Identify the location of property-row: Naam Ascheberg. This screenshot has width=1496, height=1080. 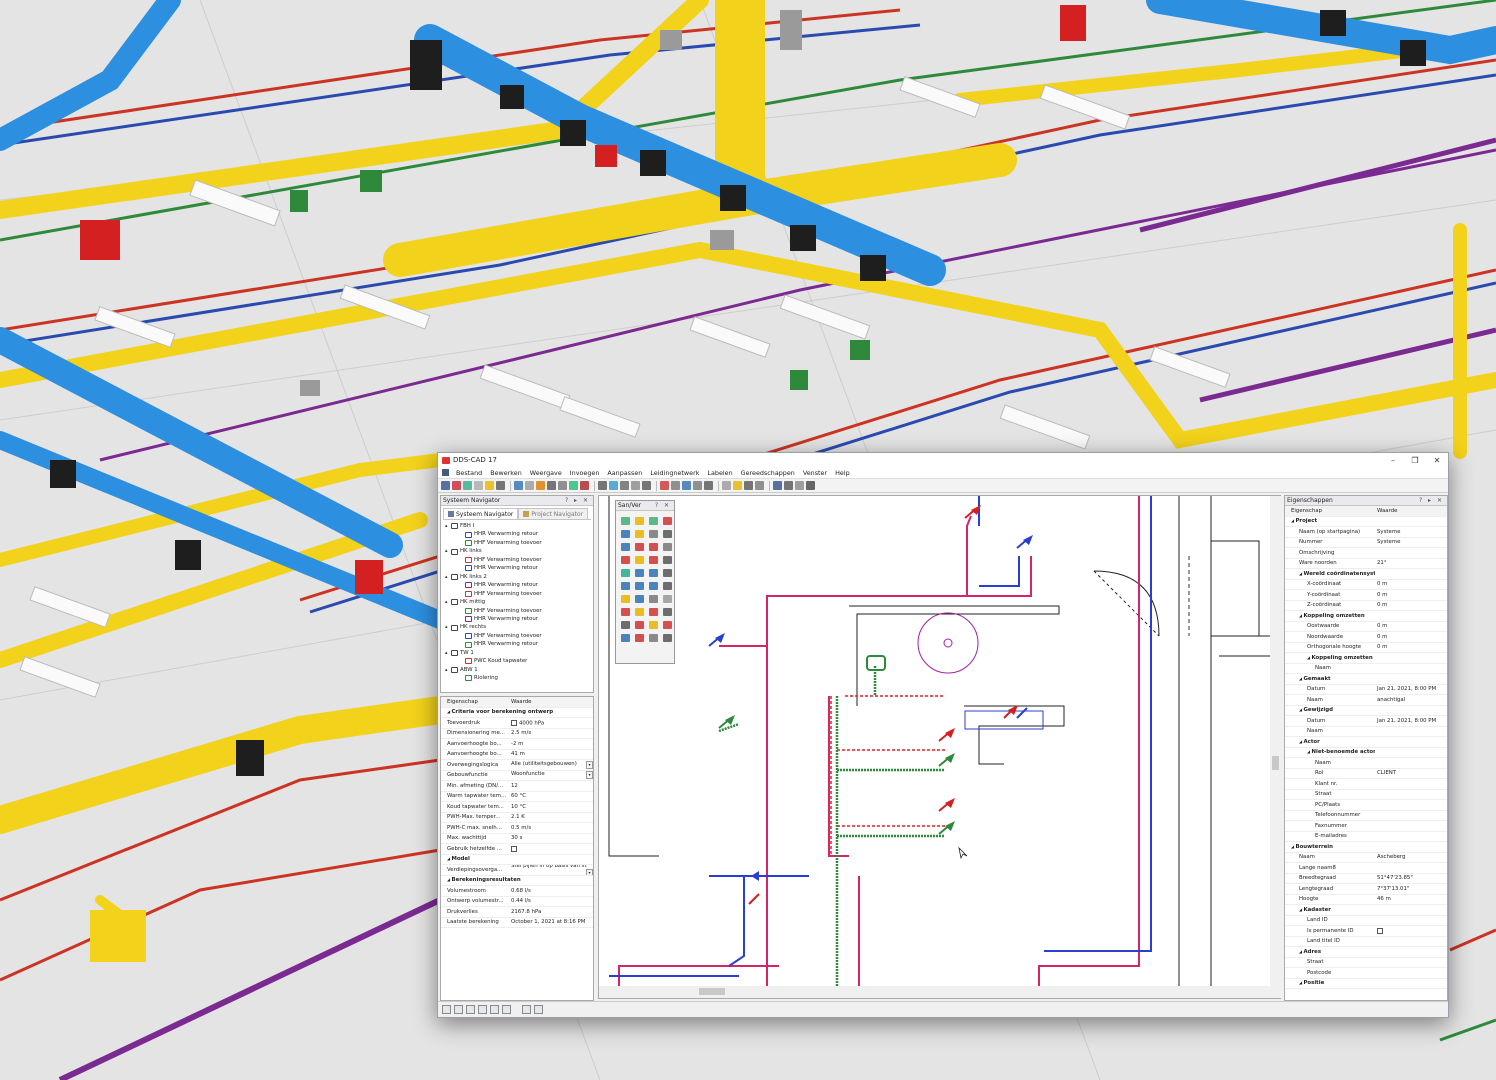
(1366, 858).